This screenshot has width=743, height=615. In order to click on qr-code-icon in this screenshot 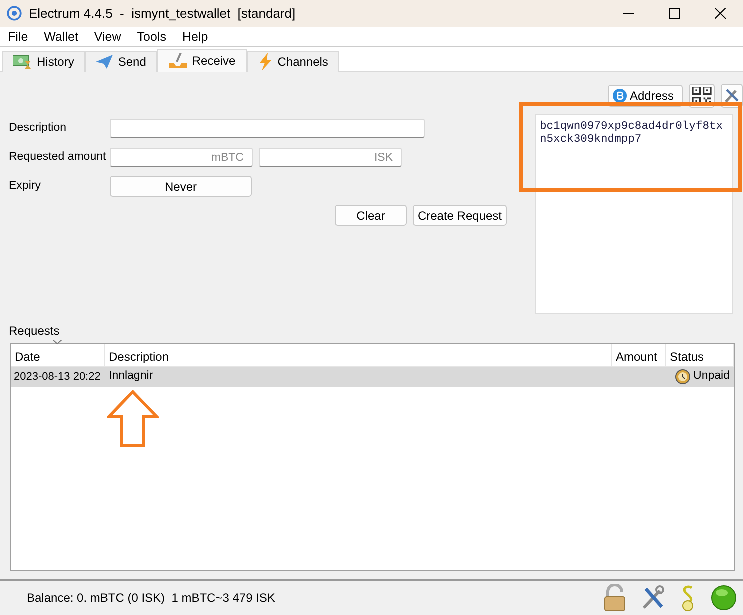, I will do `click(702, 96)`.